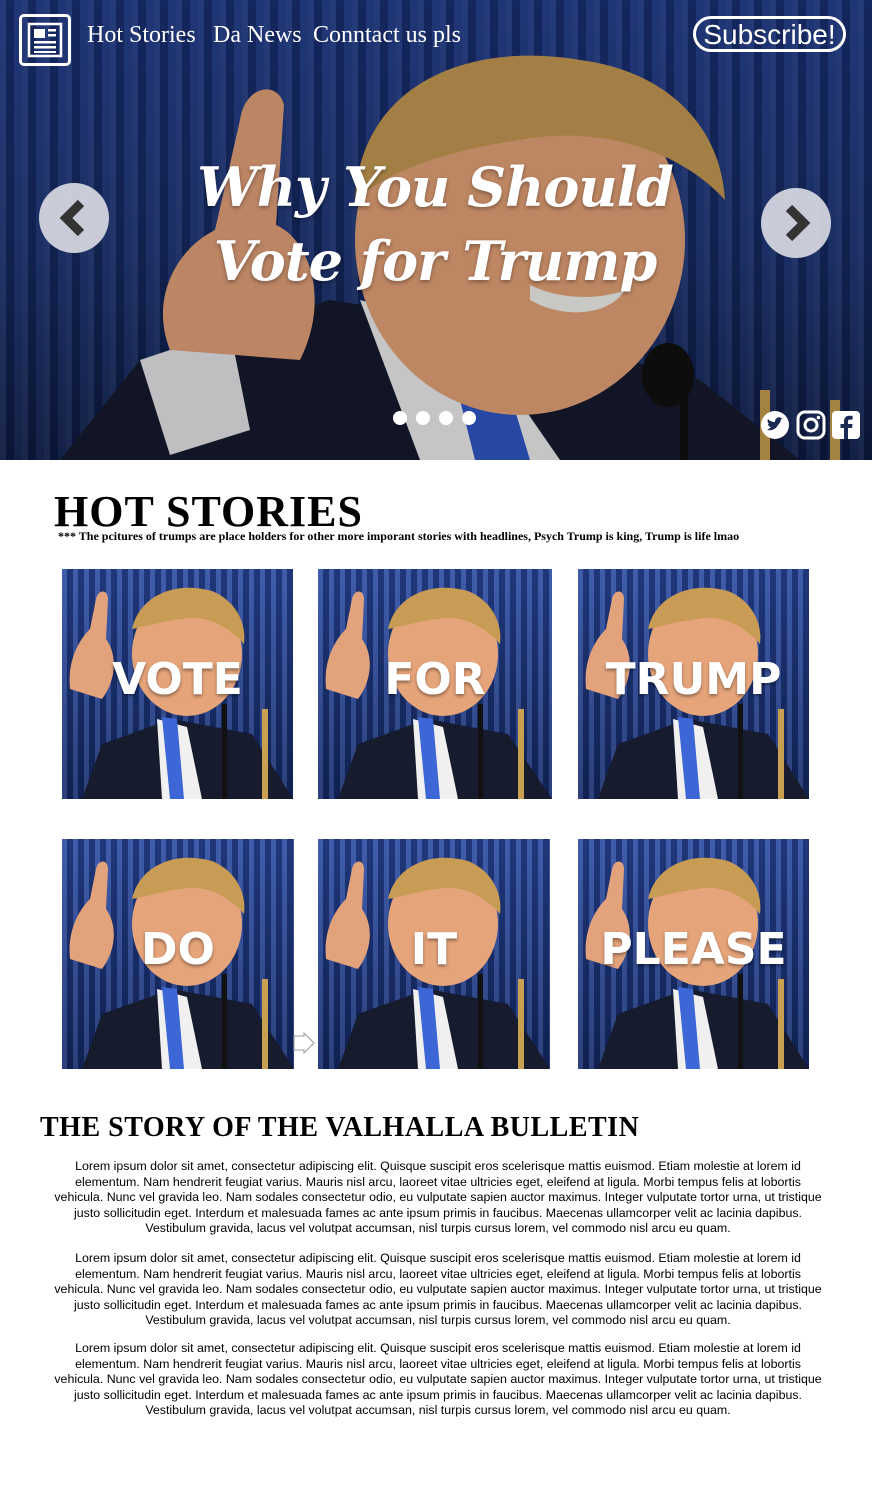 The width and height of the screenshot is (872, 1497). Describe the element at coordinates (178, 949) in the screenshot. I see `story-tile-label: DO` at that location.